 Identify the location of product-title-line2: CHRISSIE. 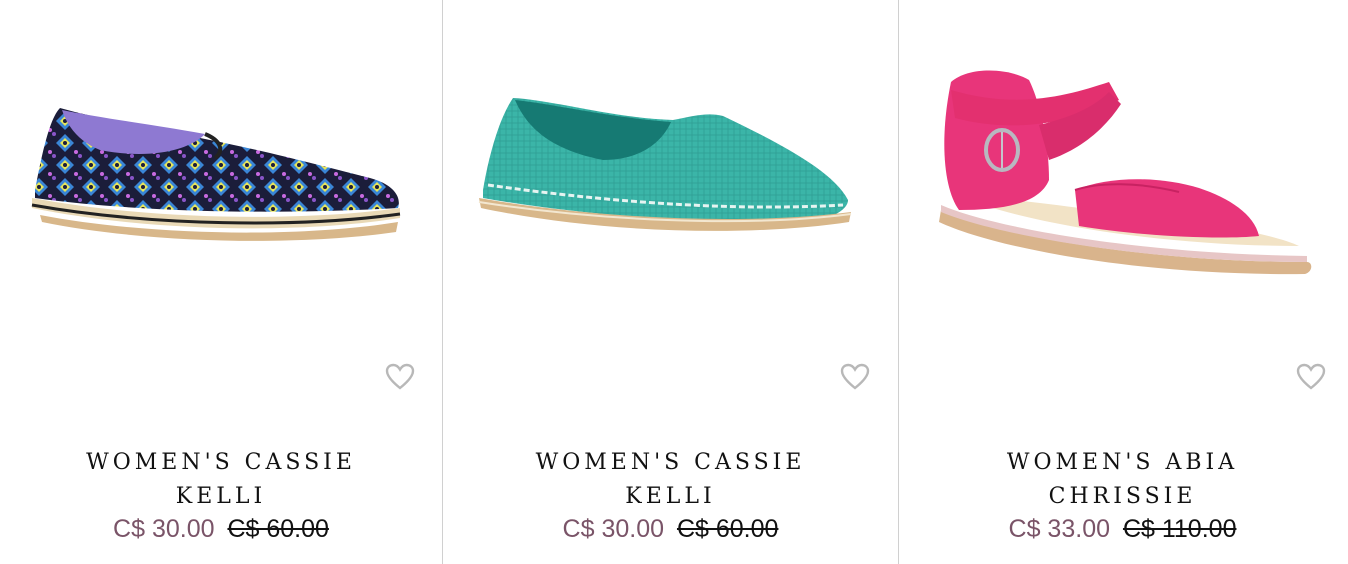
(1122, 496).